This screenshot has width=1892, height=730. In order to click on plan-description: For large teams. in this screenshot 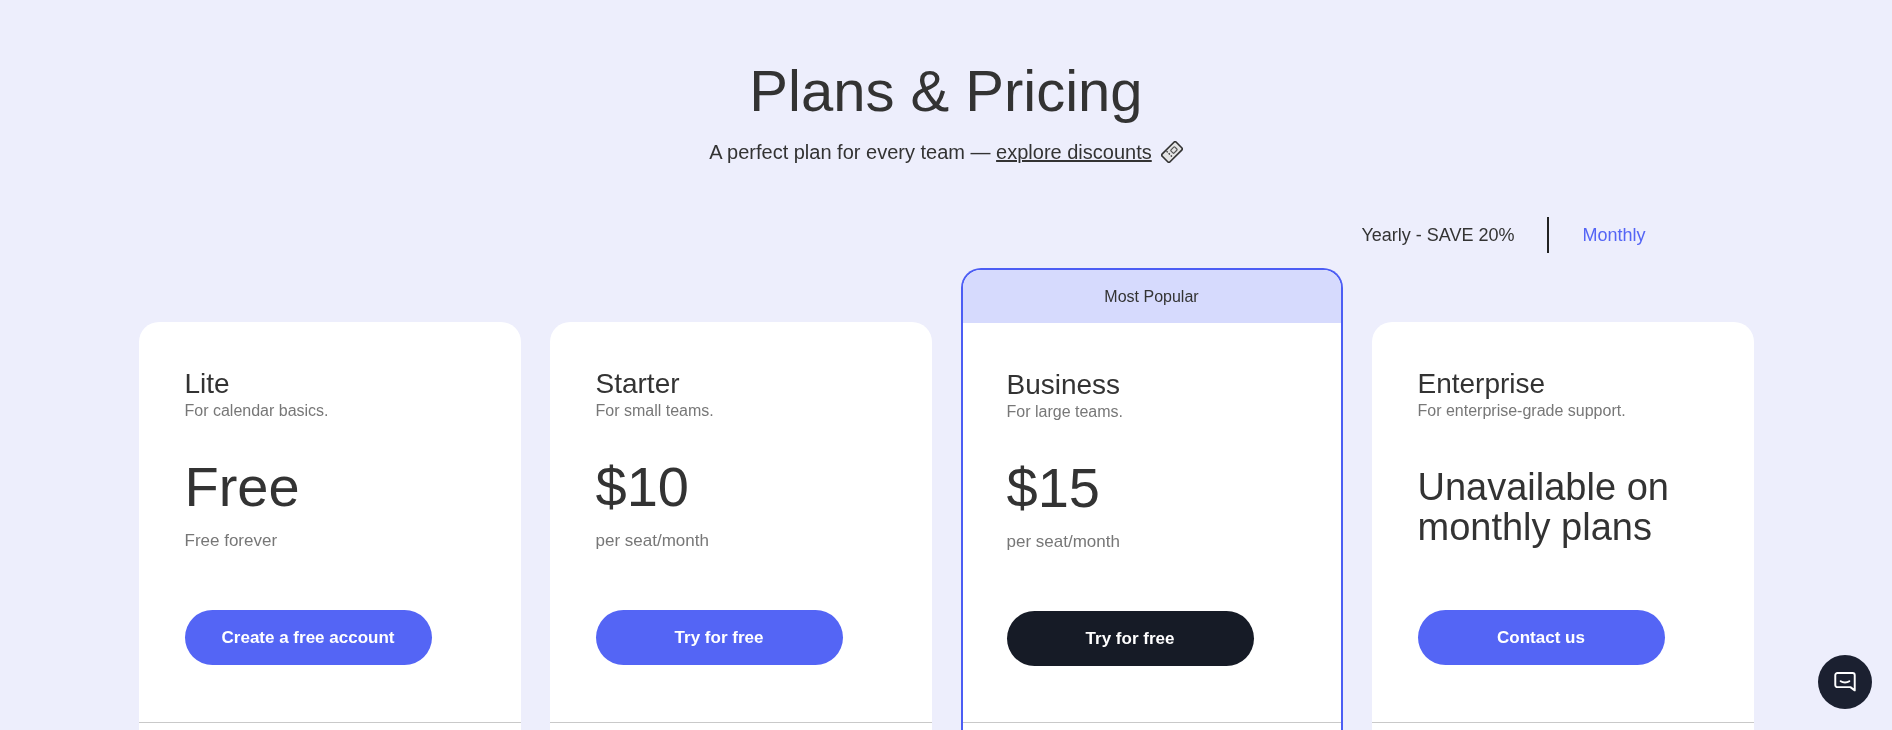, I will do `click(1064, 412)`.